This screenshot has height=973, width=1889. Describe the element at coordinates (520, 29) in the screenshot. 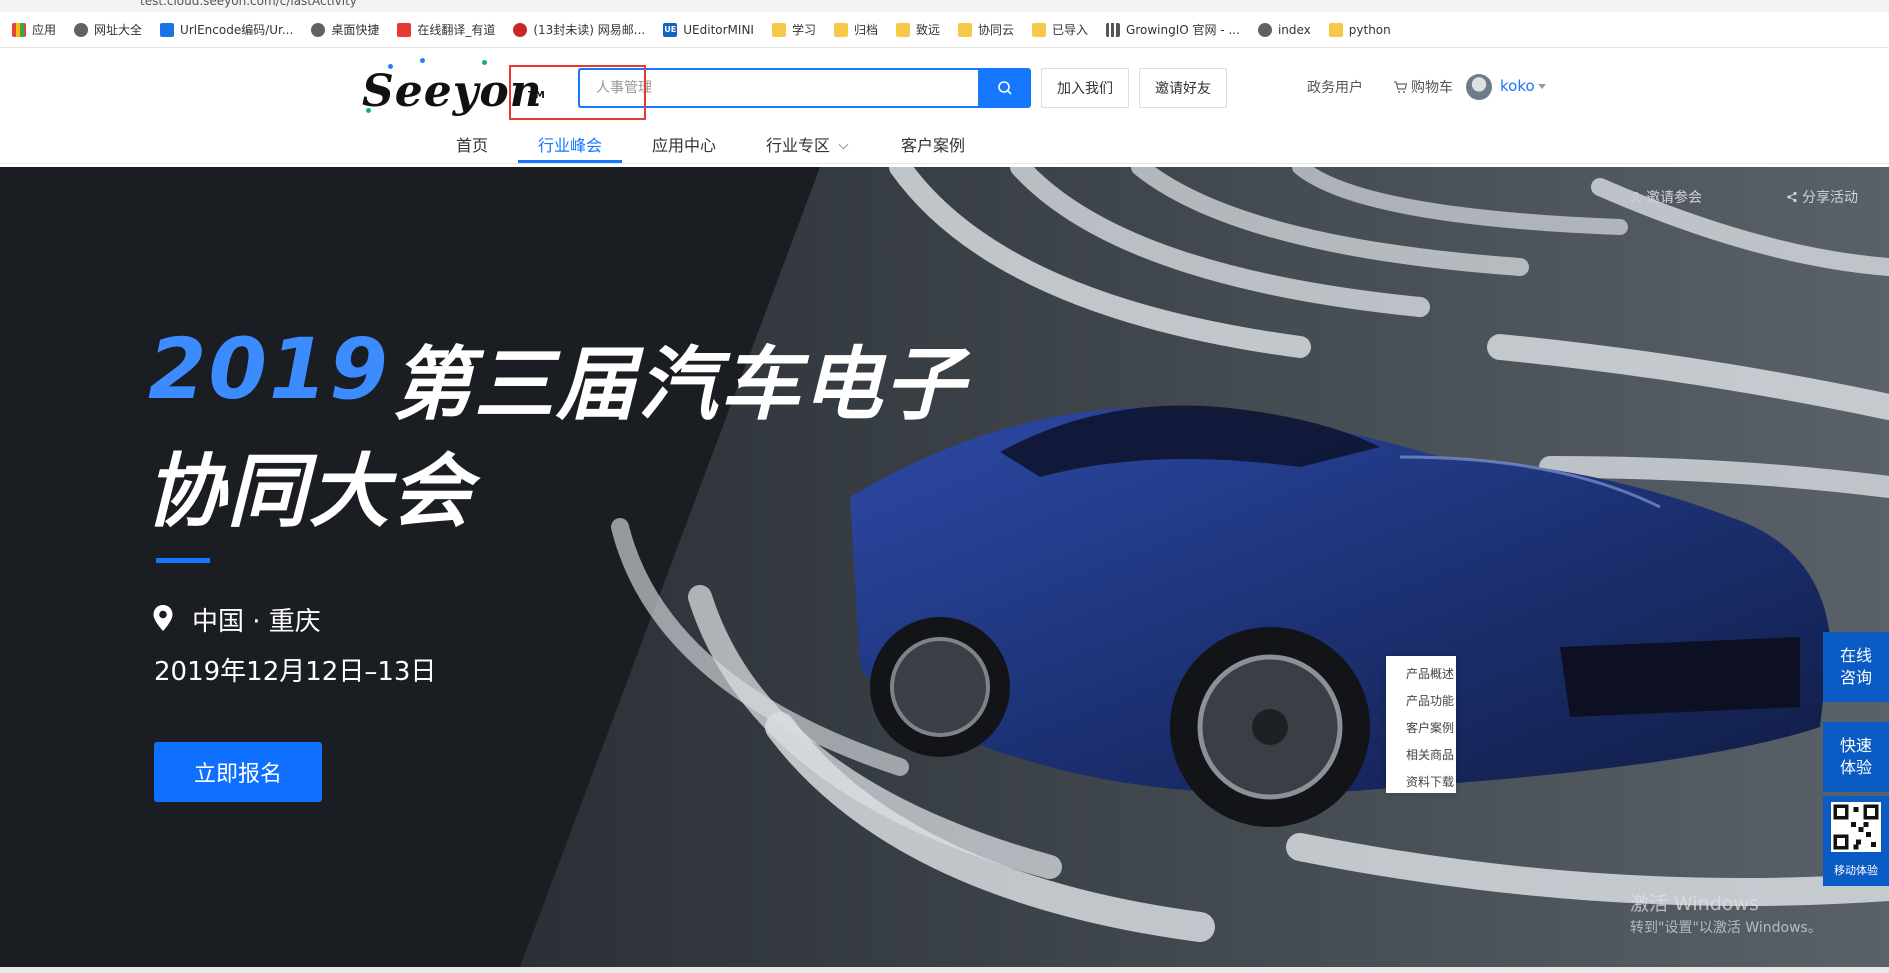

I see `netease-mail-icon` at that location.